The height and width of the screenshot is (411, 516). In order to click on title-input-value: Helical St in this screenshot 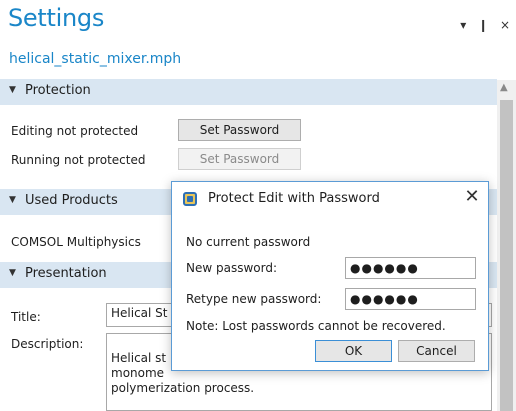, I will do `click(139, 313)`.